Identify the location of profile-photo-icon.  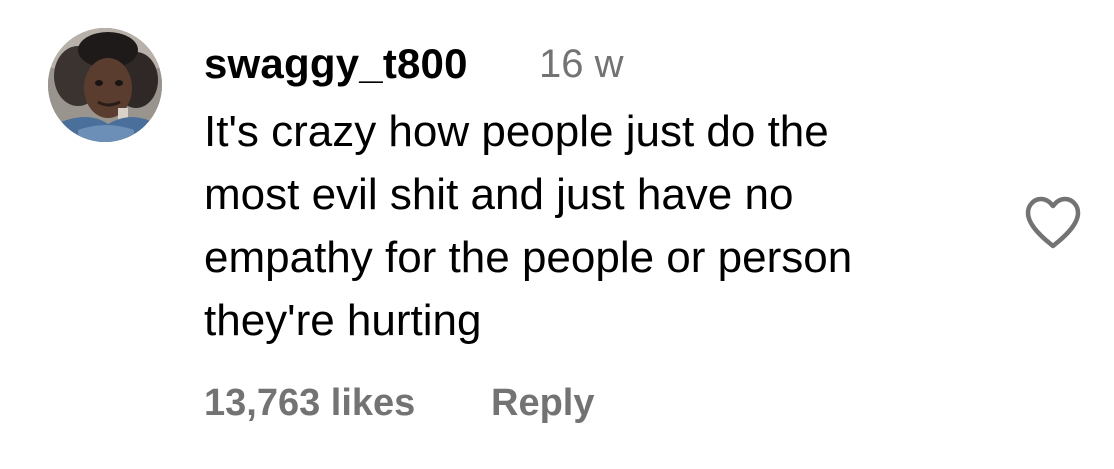
(105, 85).